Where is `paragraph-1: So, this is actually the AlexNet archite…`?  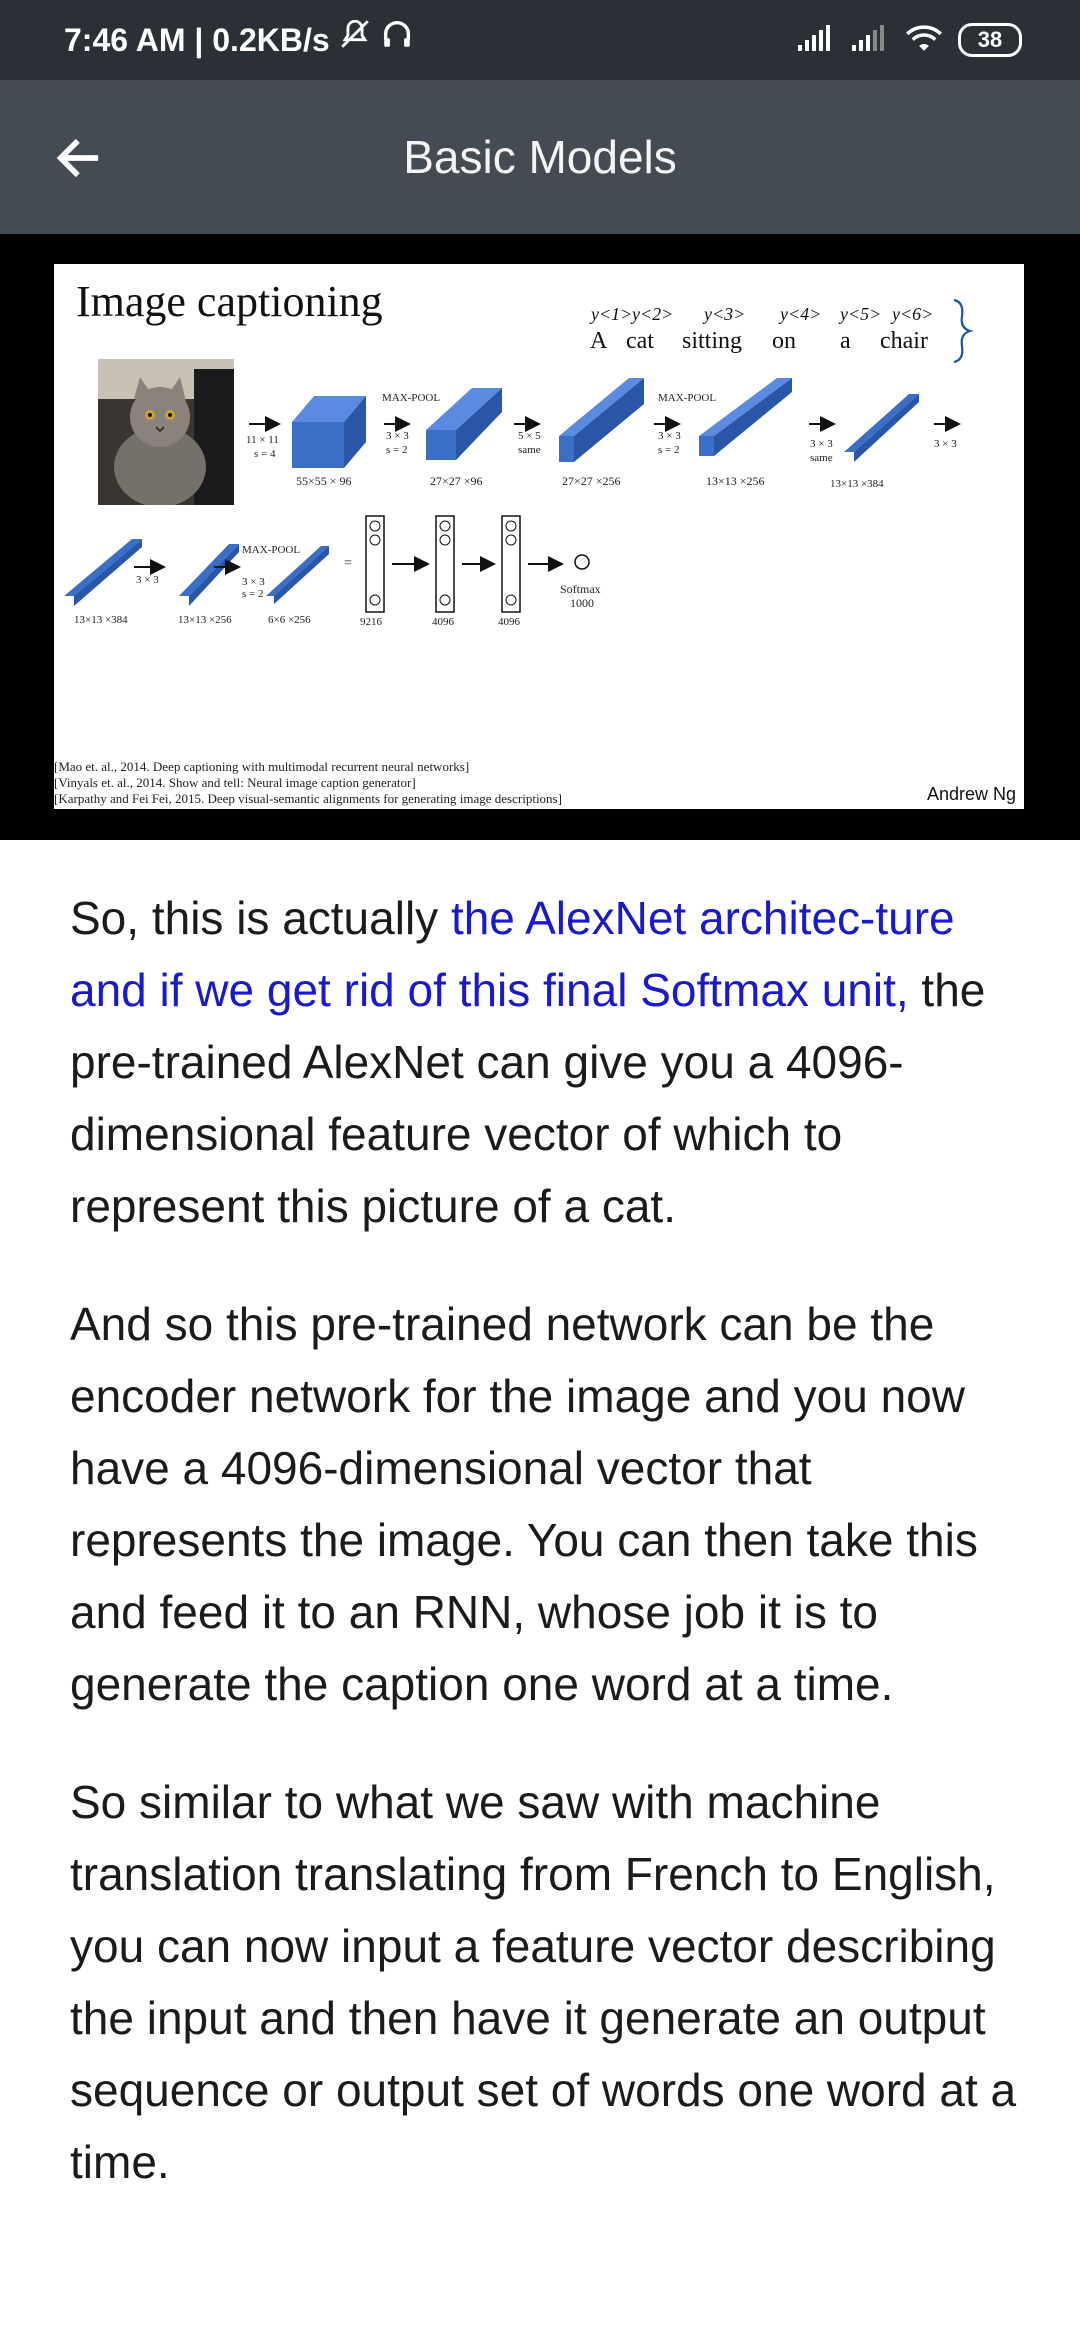 paragraph-1: So, this is actually the AlexNet archite… is located at coordinates (545, 1062).